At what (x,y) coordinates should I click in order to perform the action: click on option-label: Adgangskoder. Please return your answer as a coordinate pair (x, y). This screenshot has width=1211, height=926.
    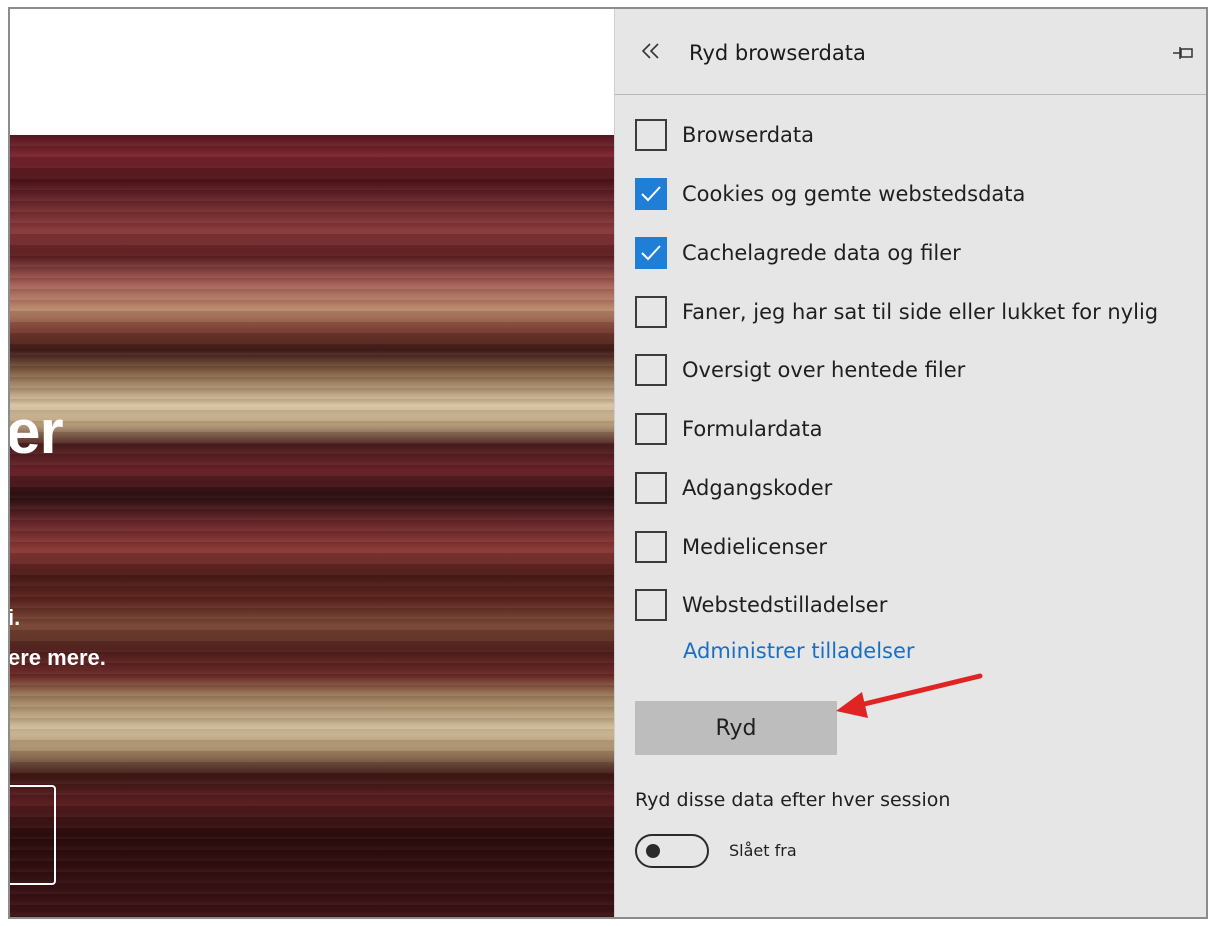
    Looking at the image, I should click on (757, 488).